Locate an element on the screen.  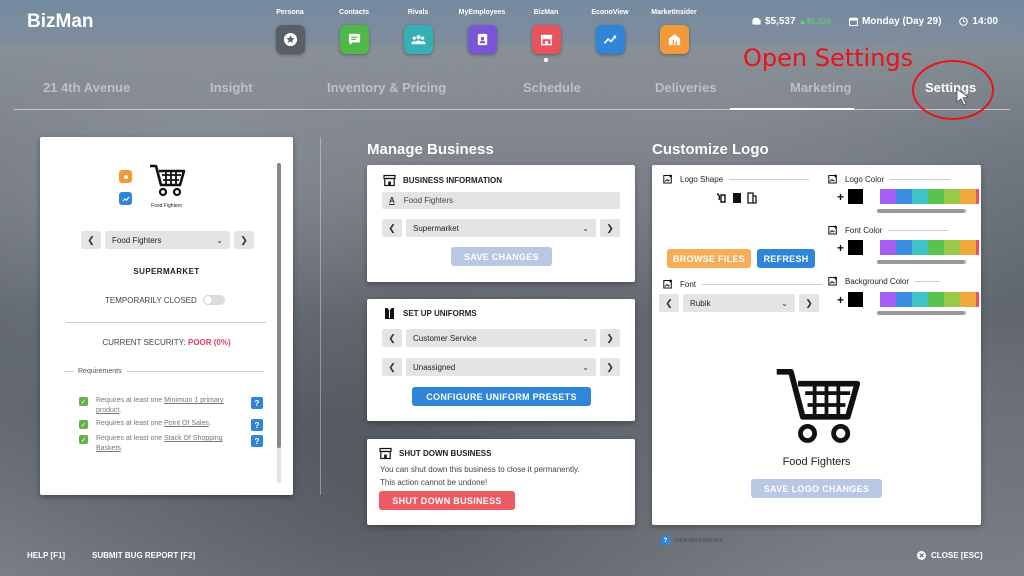
panel-scrollbar is located at coordinates (279, 323).